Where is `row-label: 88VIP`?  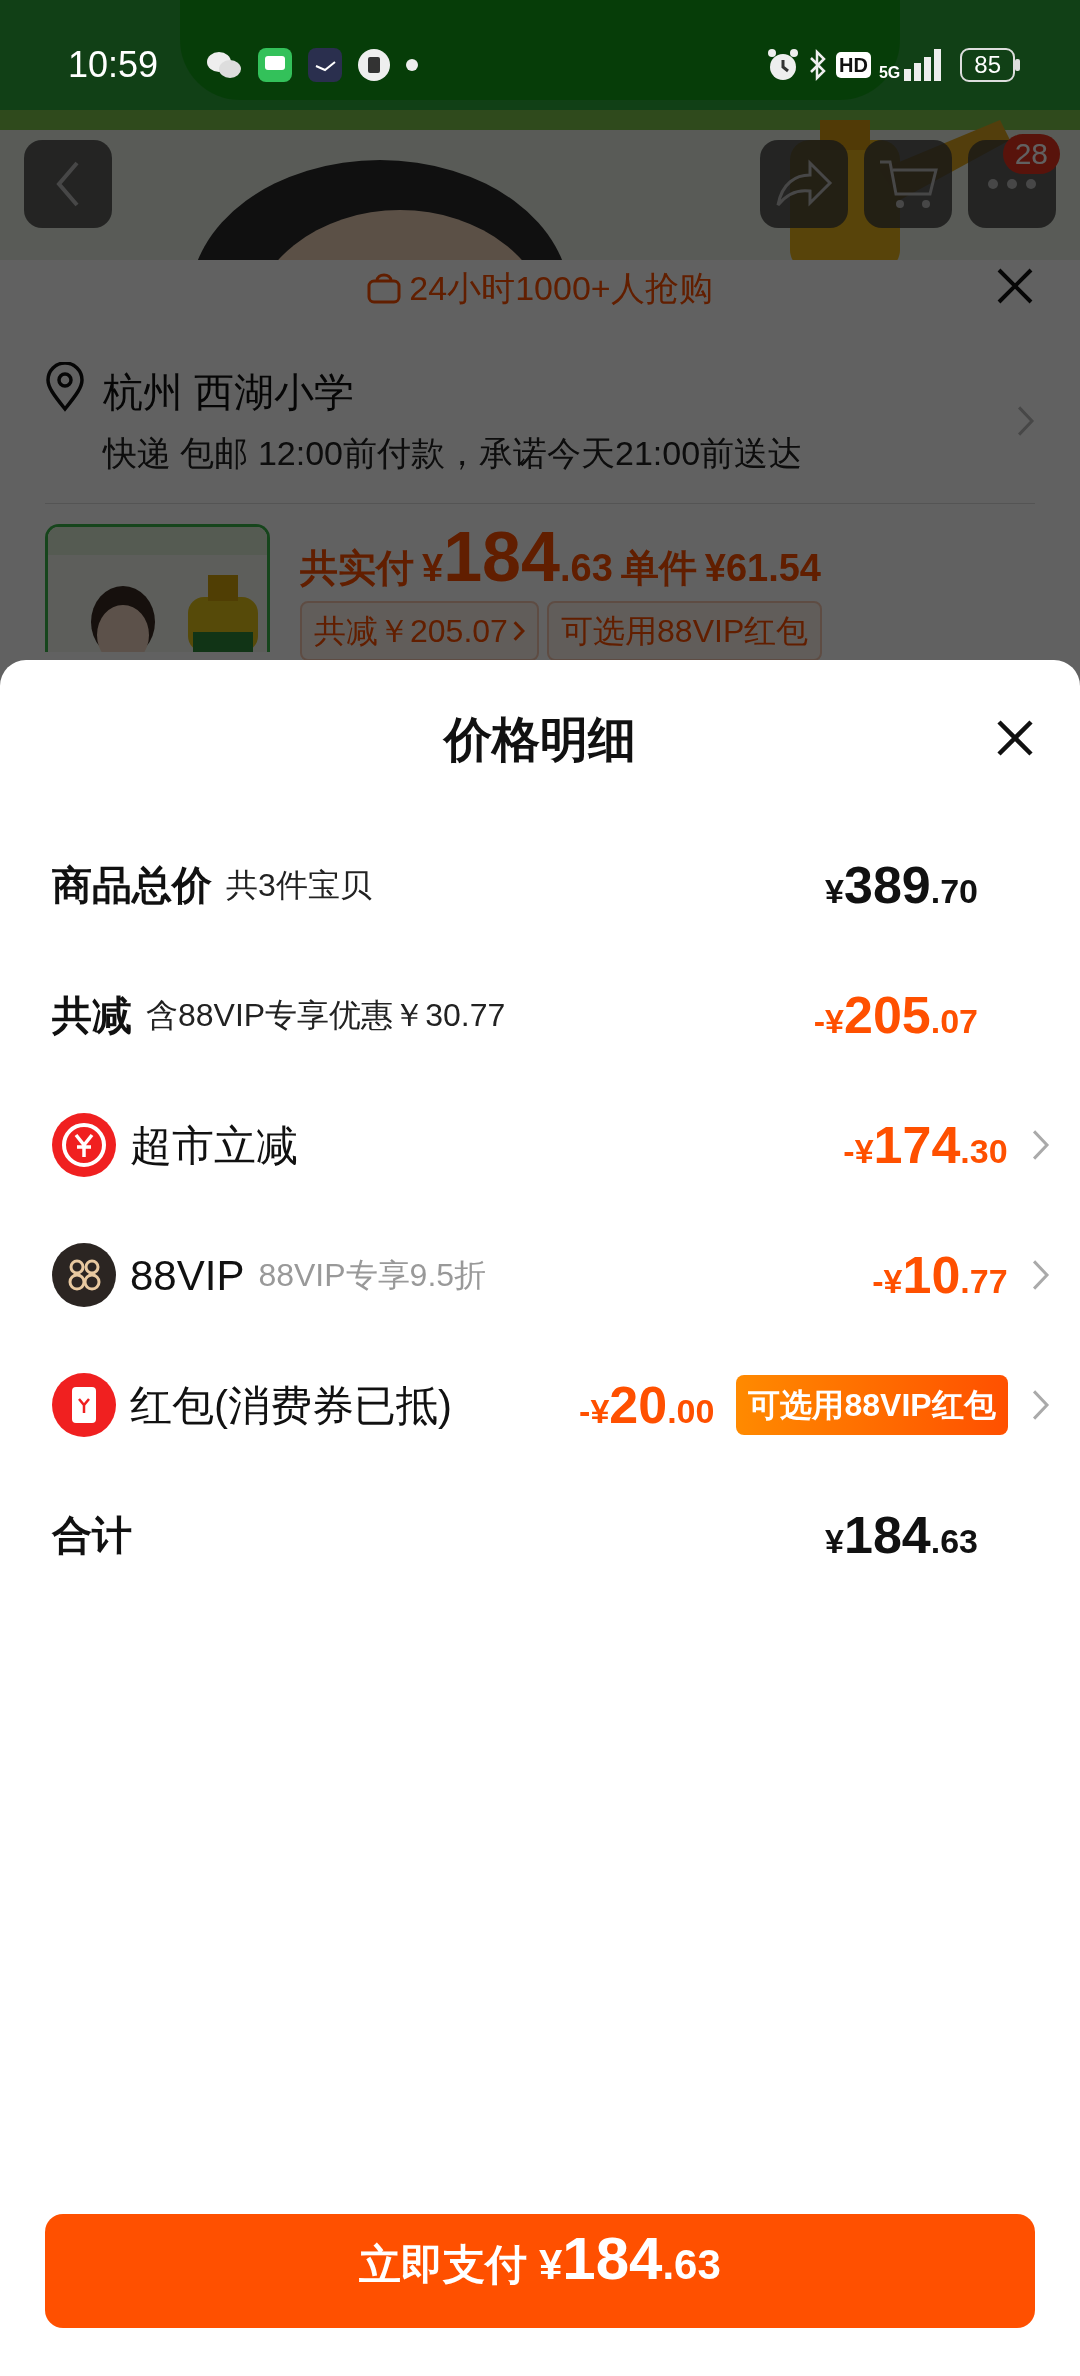 row-label: 88VIP is located at coordinates (187, 1275).